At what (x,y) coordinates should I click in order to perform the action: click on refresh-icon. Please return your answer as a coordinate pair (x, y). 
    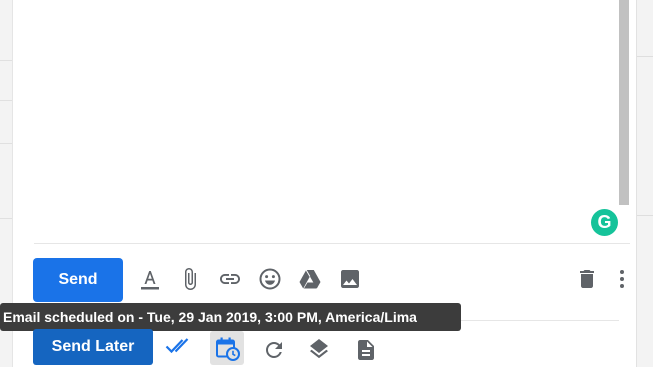
    Looking at the image, I should click on (274, 350).